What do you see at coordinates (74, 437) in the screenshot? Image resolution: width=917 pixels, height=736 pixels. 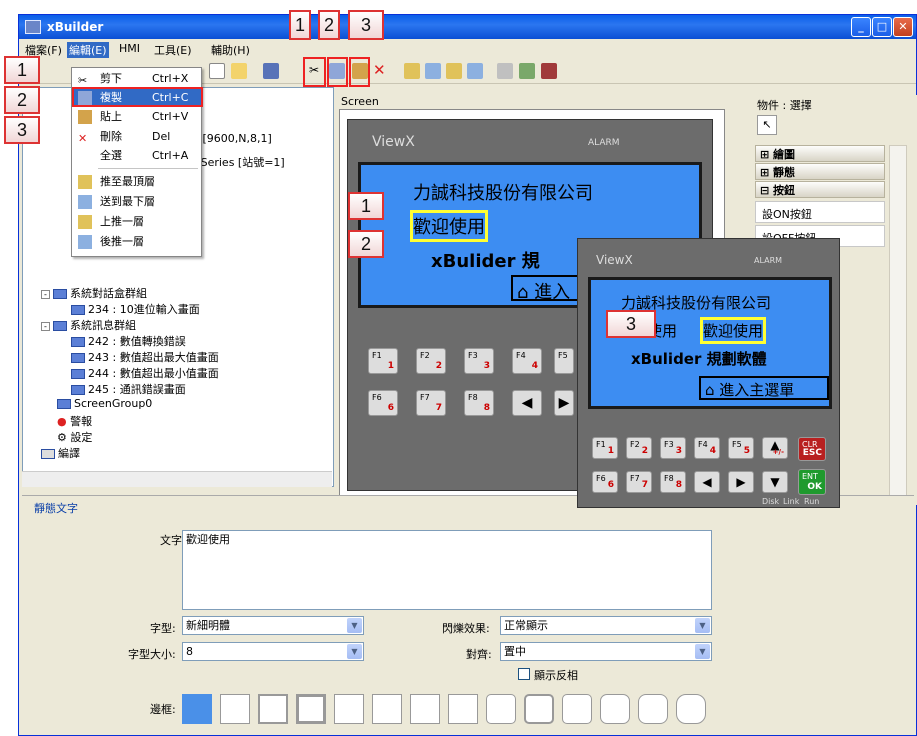 I see `tree-node: ⚙ 設定` at bounding box center [74, 437].